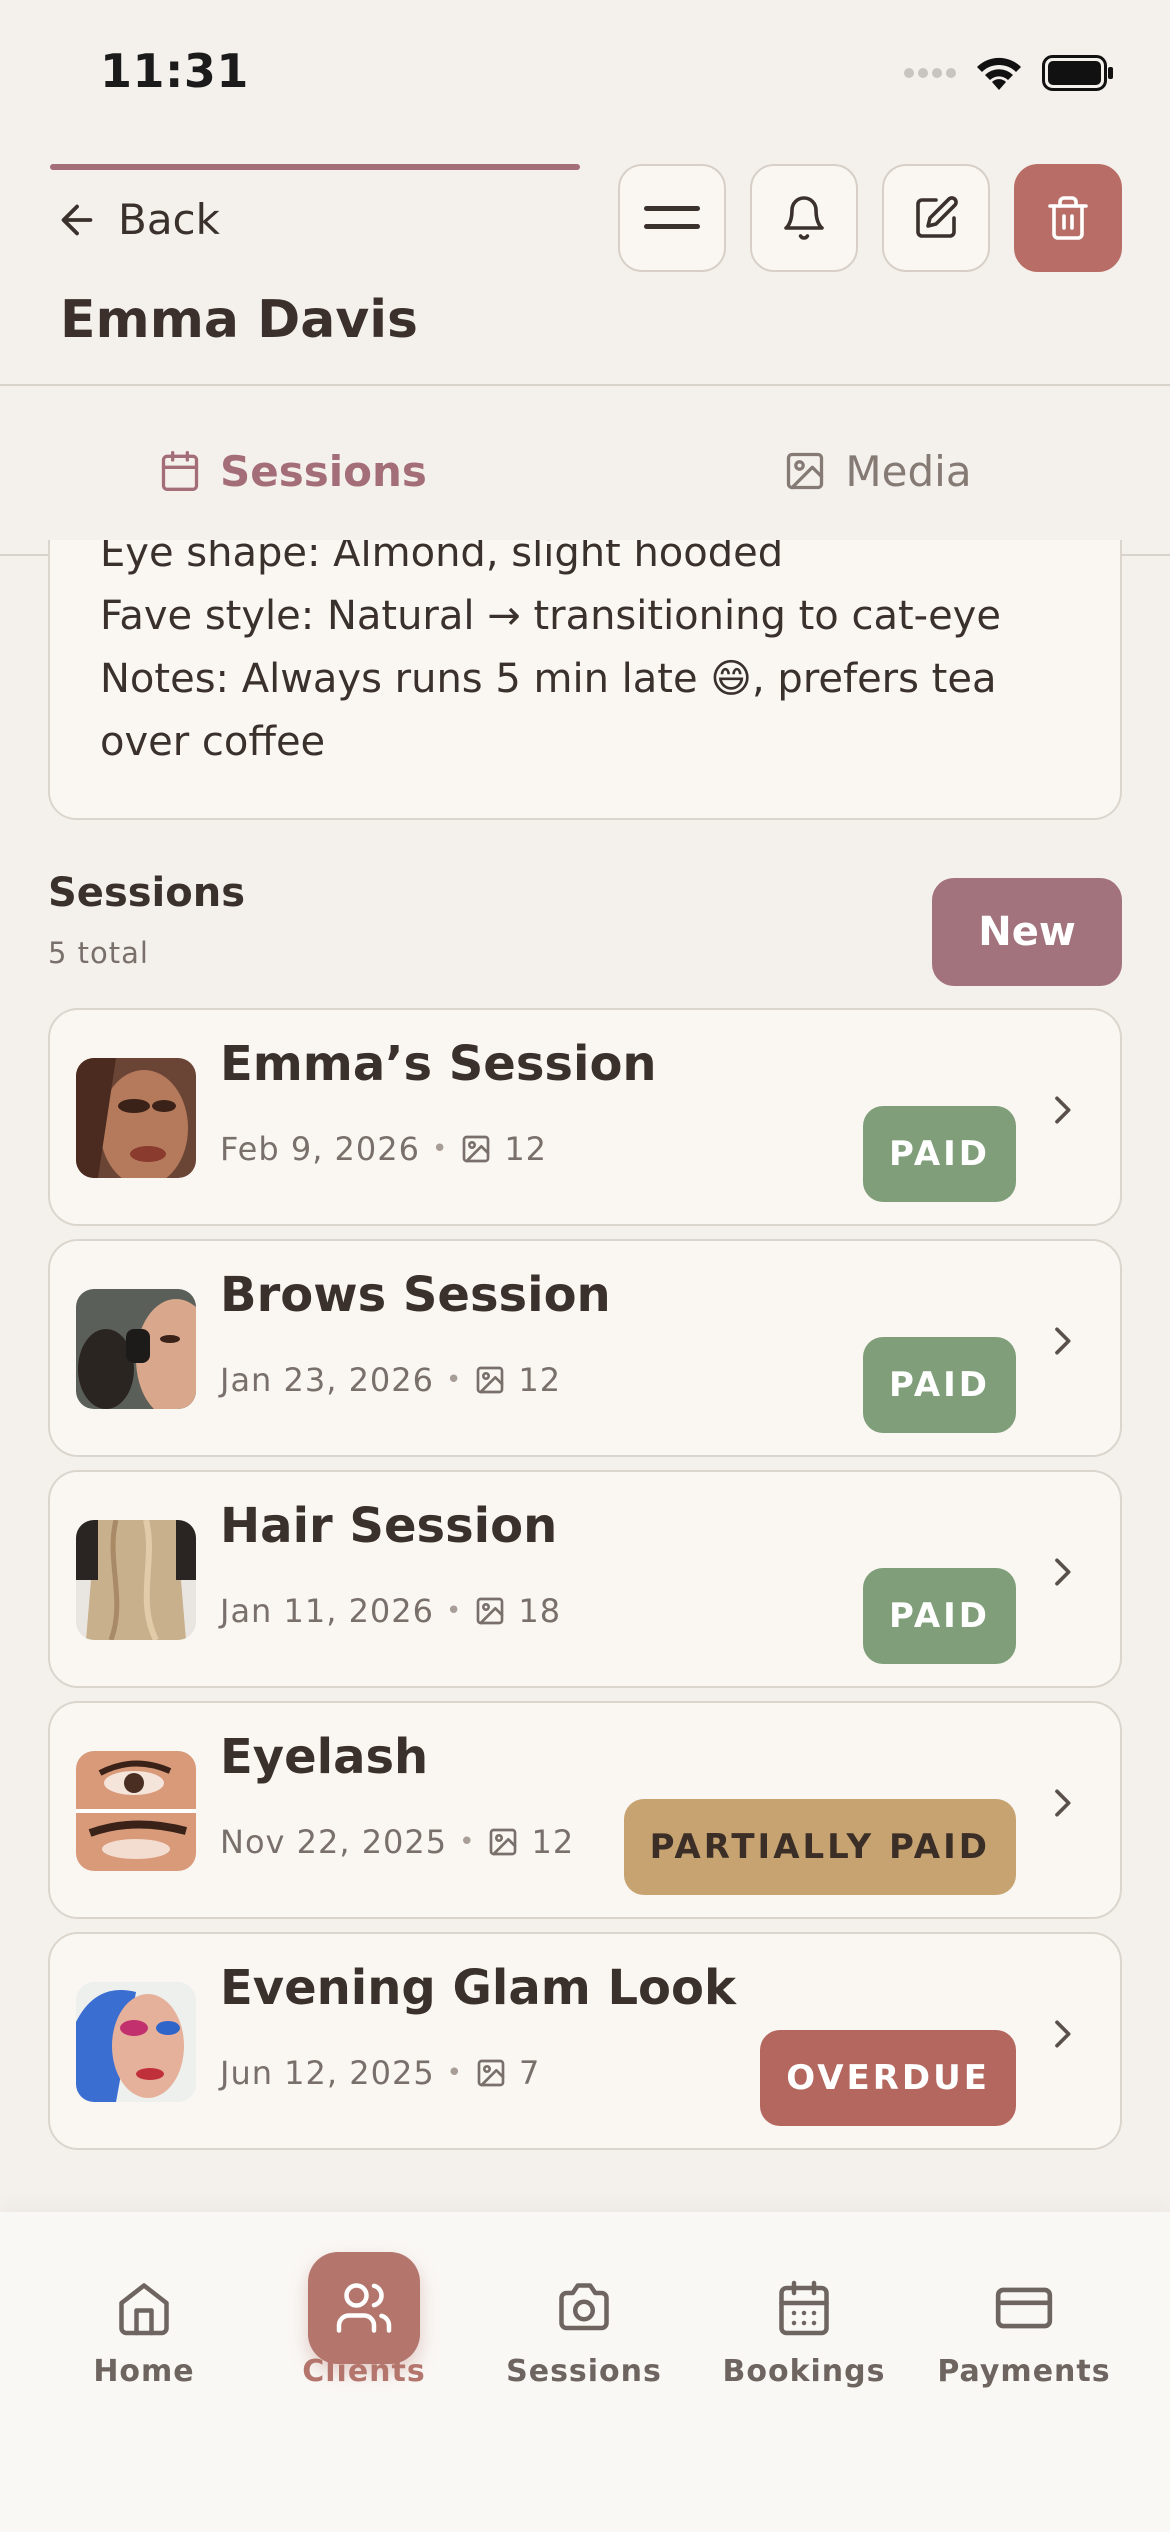  What do you see at coordinates (1024, 2371) in the screenshot?
I see `nav-label: Payments` at bounding box center [1024, 2371].